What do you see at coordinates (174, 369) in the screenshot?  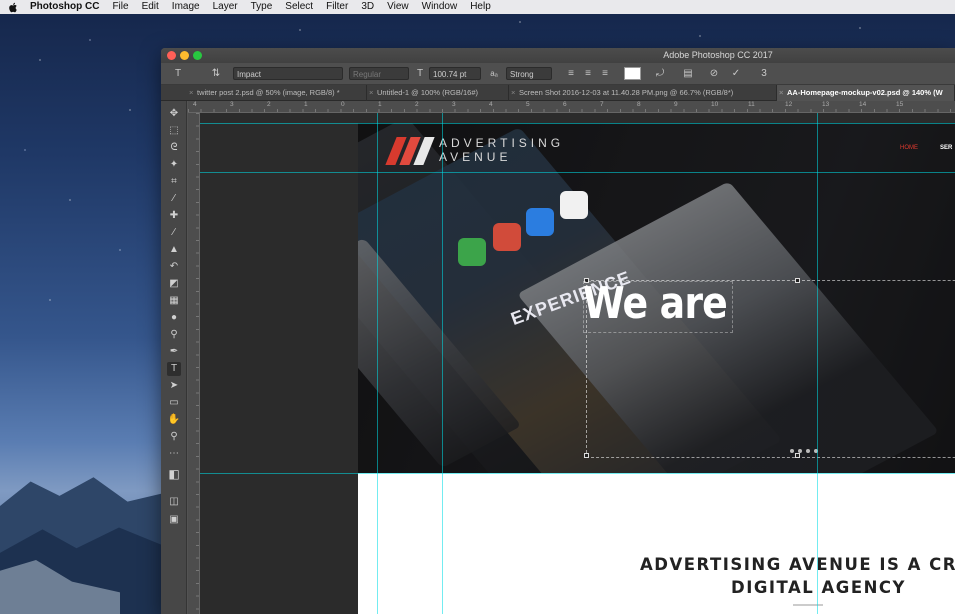 I see `horizontal-type-tool-icon: T` at bounding box center [174, 369].